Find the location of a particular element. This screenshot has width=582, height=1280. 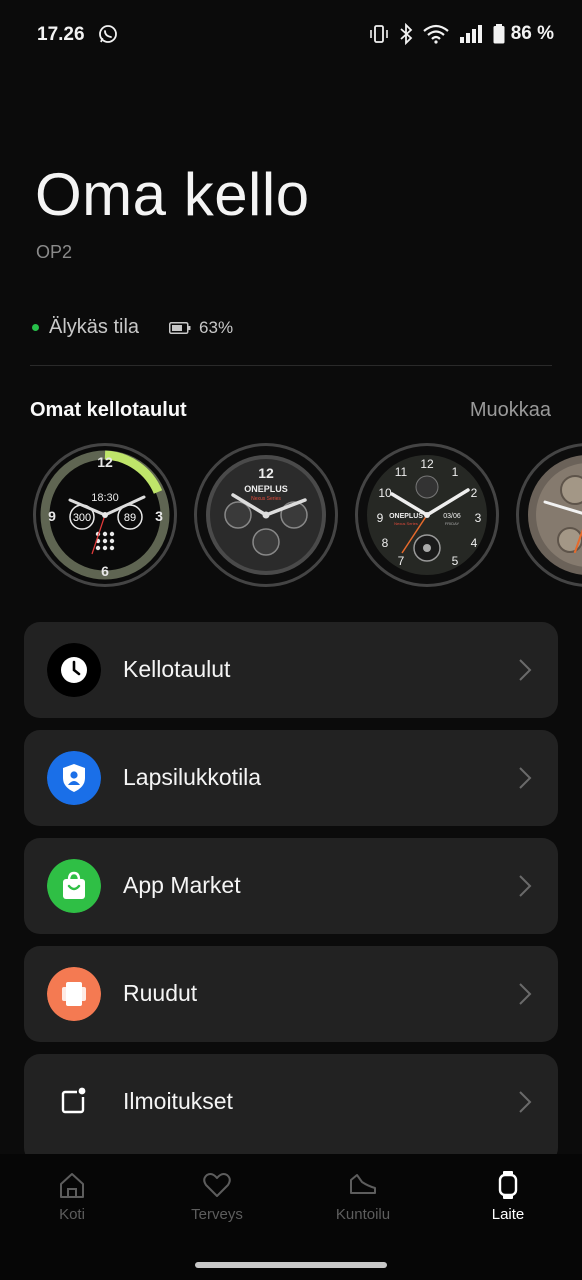

shield-user-icon is located at coordinates (74, 778).